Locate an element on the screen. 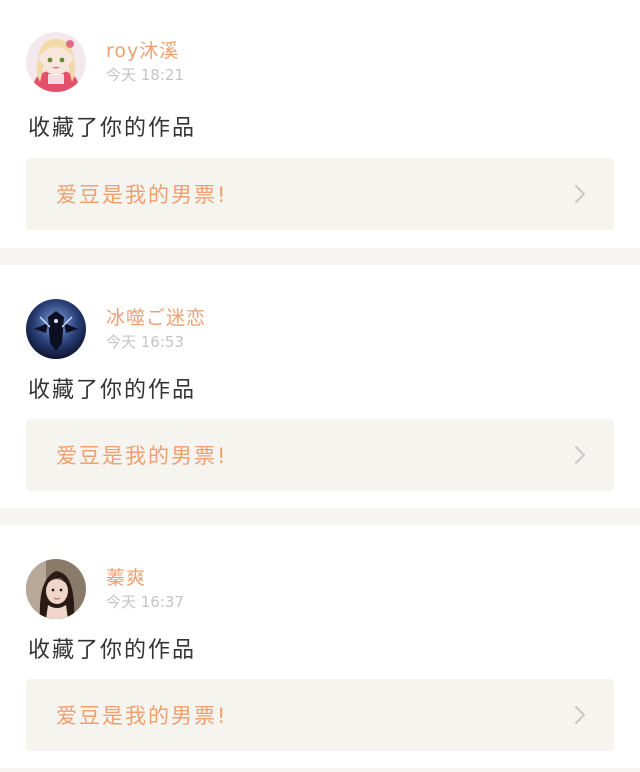 This screenshot has height=772, width=640. user-meta: 蓁爽 今天 16:37 is located at coordinates (145, 589).